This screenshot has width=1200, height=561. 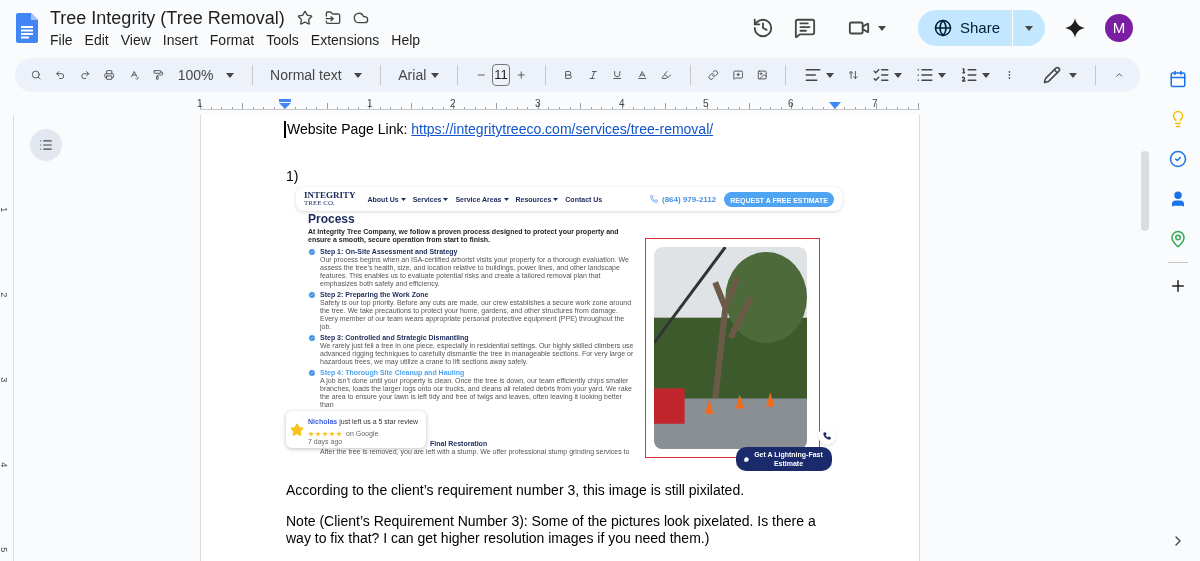 I want to click on account-avatar: M, so click(x=1119, y=28).